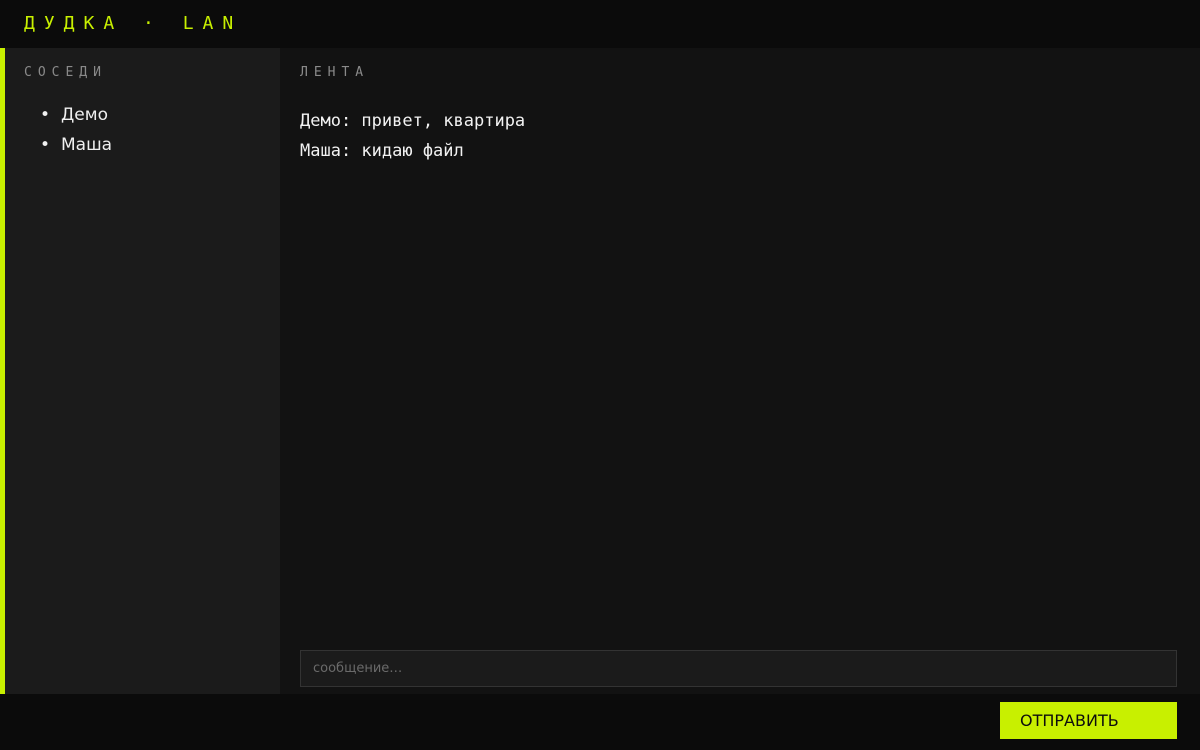 This screenshot has height=750, width=1200. I want to click on peers-heading: СОСЕДИ, so click(65, 72).